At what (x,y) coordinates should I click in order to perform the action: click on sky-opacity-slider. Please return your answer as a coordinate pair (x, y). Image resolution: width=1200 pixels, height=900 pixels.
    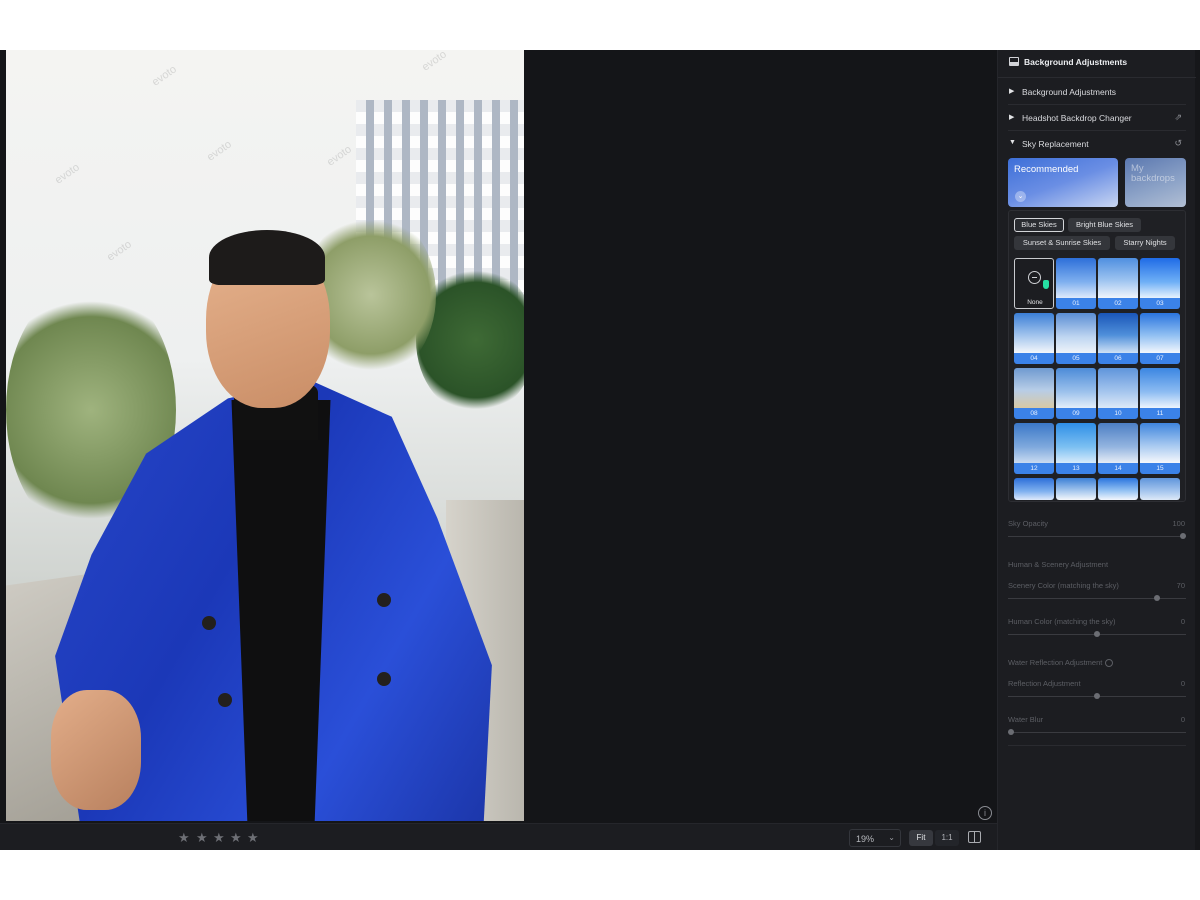
    Looking at the image, I should click on (1097, 536).